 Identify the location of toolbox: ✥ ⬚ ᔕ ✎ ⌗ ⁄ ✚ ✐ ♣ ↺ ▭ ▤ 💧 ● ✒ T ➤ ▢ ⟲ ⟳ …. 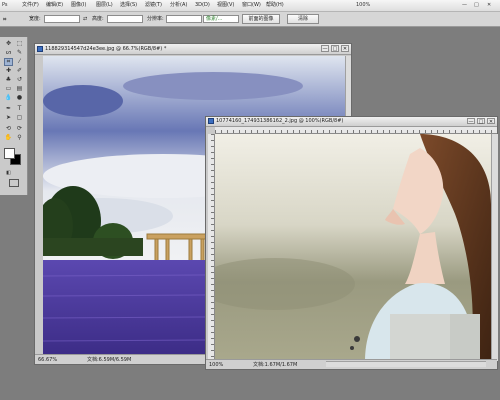
(14, 116).